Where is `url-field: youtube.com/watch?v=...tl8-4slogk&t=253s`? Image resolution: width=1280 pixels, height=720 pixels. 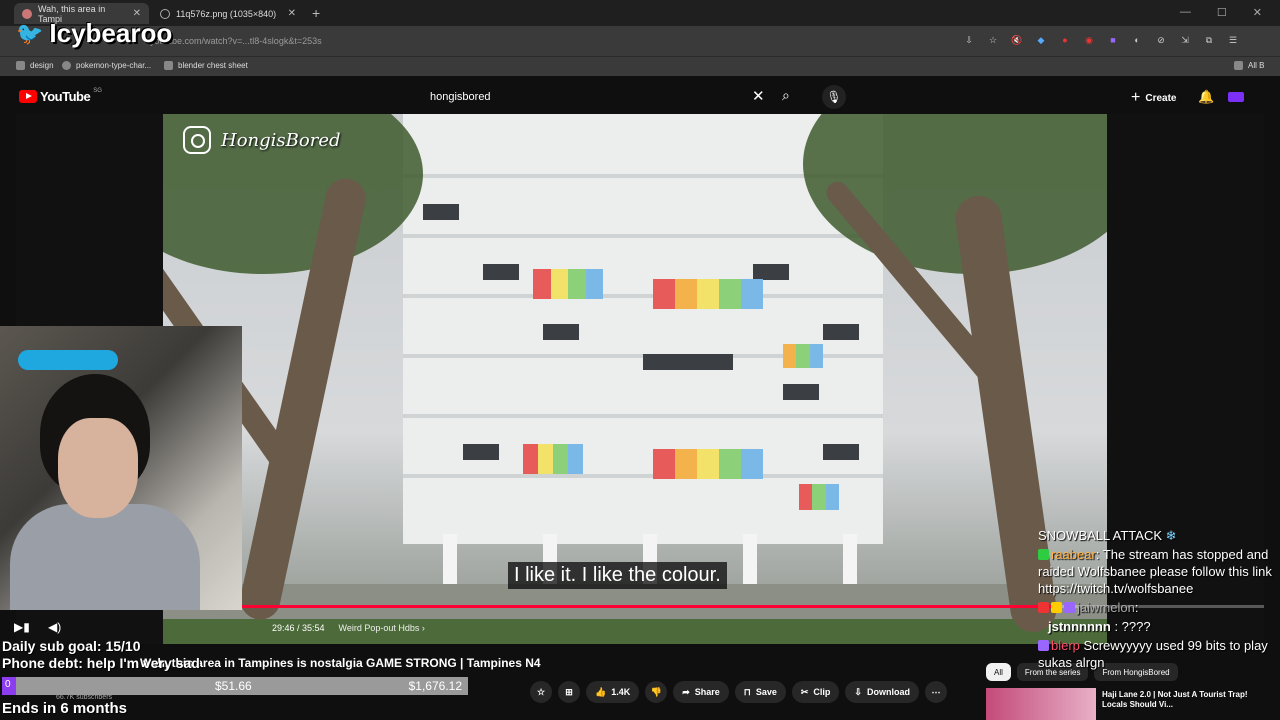 url-field: youtube.com/watch?v=...tl8-4slogk&t=253s is located at coordinates (236, 41).